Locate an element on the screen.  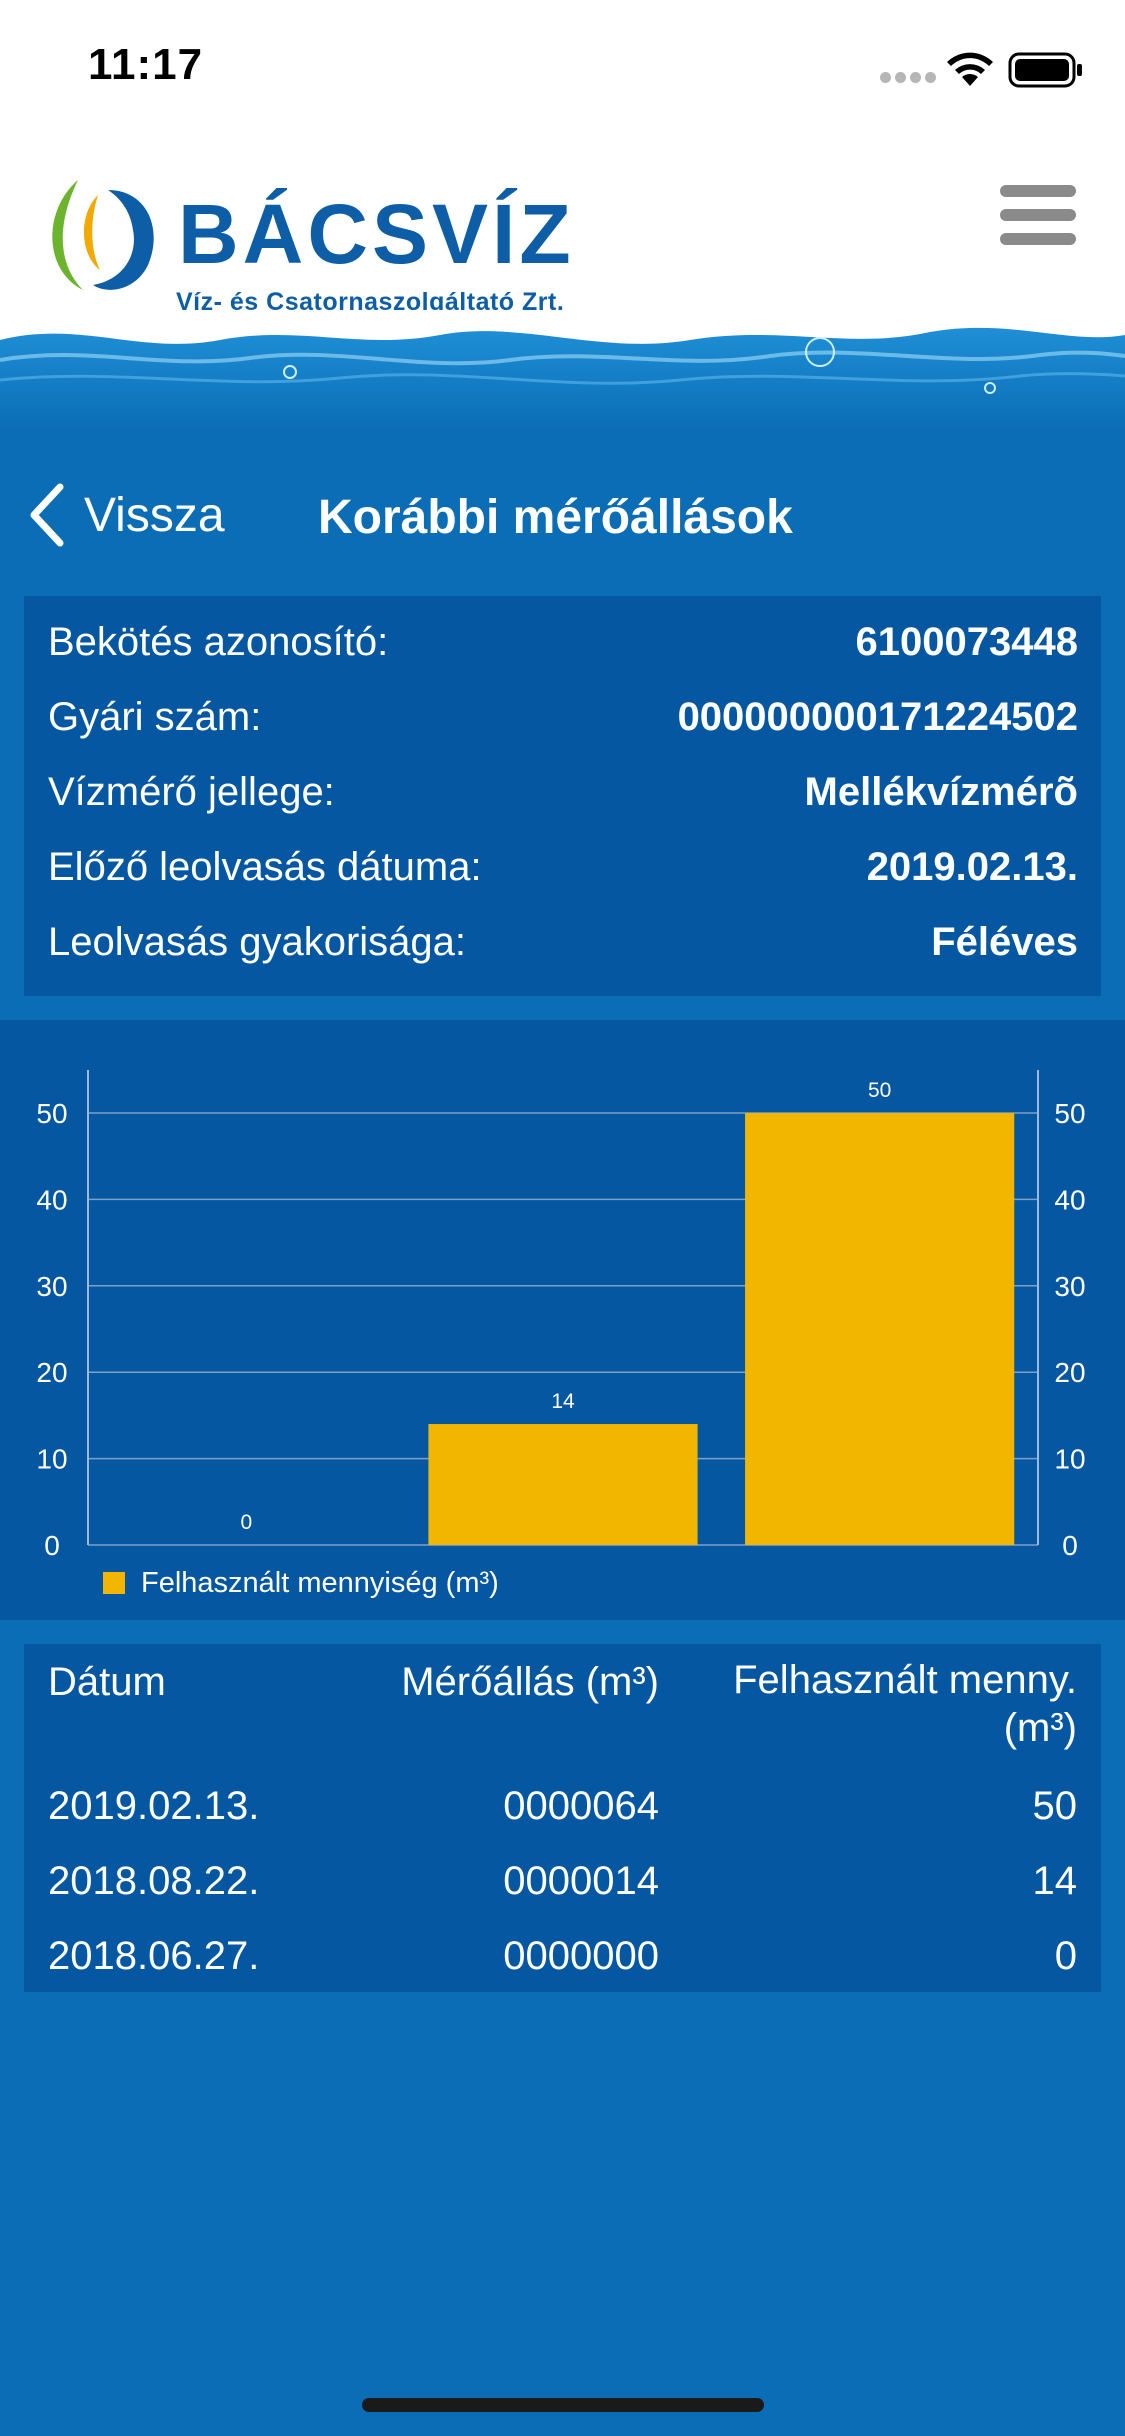
table-cell-date: 2019.02.13. is located at coordinates (154, 1806).